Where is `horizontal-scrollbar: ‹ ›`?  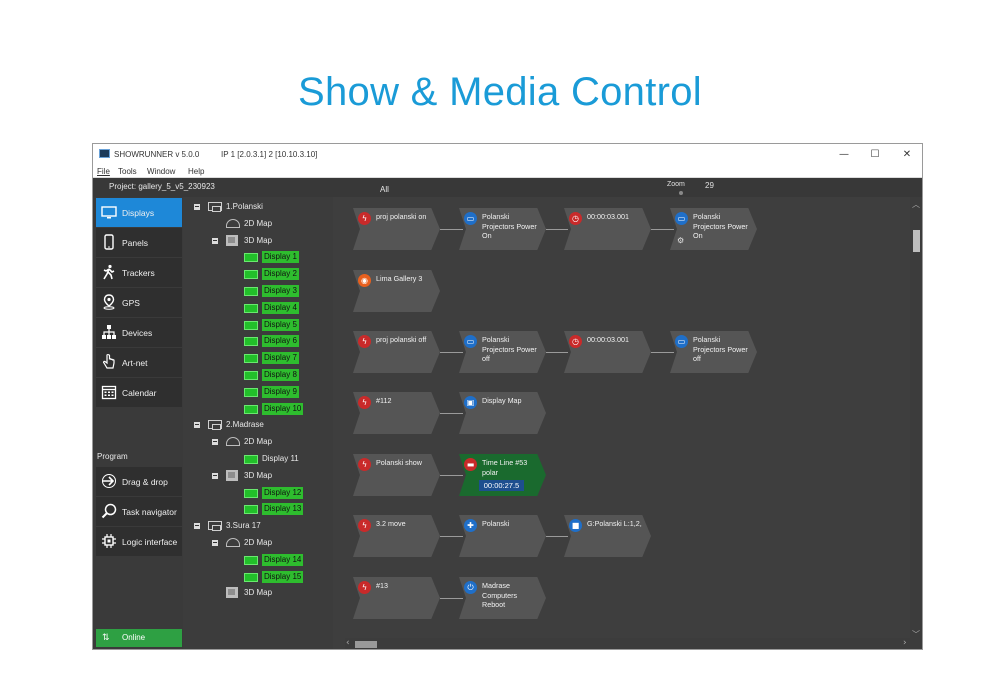
horizontal-scrollbar: ‹ › is located at coordinates (627, 643).